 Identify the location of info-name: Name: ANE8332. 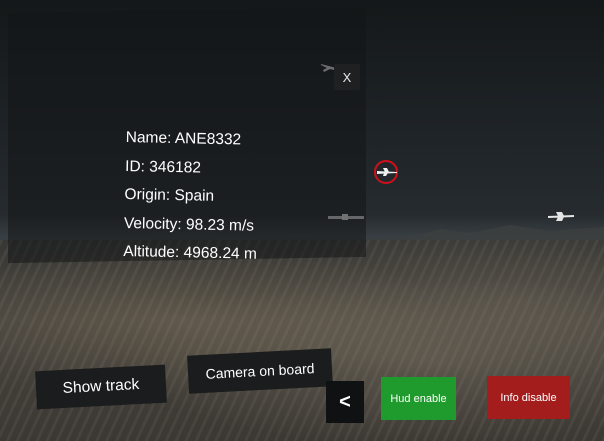
(183, 138).